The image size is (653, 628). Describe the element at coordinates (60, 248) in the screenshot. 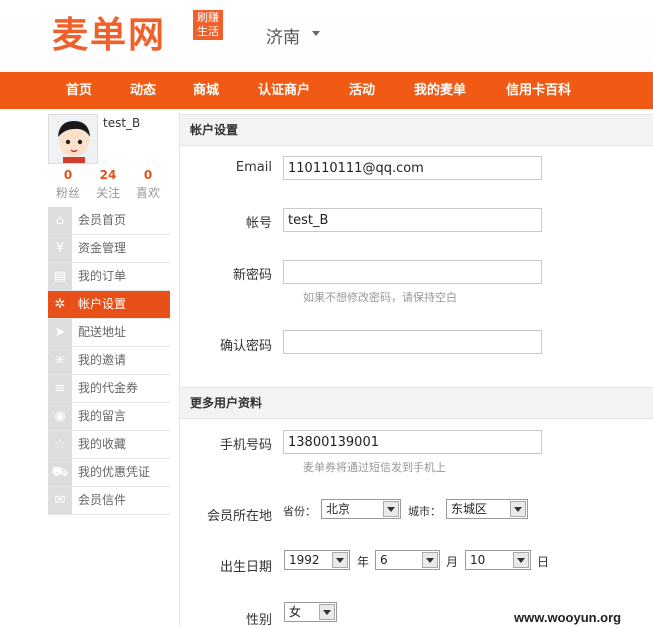

I see `yen-icon: ¥` at that location.